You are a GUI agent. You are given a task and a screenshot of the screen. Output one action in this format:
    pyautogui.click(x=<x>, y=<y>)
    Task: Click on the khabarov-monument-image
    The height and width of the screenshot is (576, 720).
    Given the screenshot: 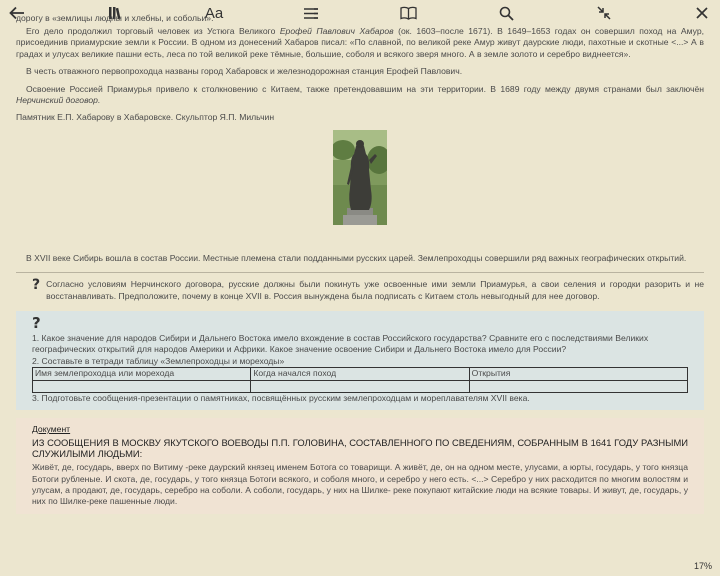 What is the action you would take?
    pyautogui.click(x=360, y=177)
    